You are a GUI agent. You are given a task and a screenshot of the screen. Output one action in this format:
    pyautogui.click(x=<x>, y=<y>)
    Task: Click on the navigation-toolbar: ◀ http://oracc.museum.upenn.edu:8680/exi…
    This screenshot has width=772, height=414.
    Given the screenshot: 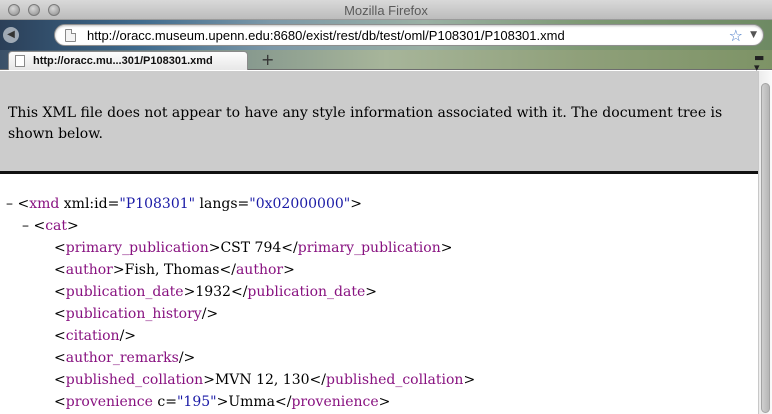 What is the action you would take?
    pyautogui.click(x=386, y=35)
    